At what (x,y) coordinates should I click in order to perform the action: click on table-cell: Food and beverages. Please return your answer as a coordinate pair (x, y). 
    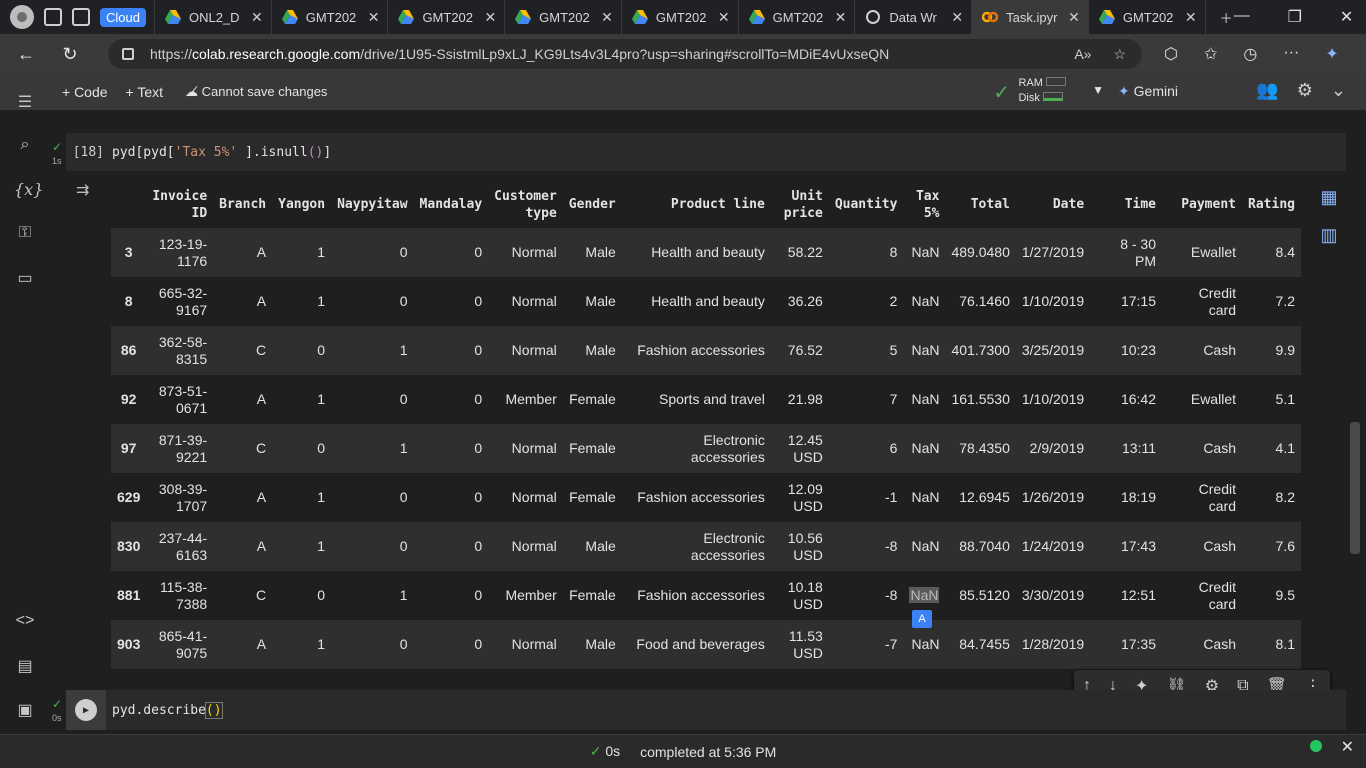
    Looking at the image, I should click on (696, 644).